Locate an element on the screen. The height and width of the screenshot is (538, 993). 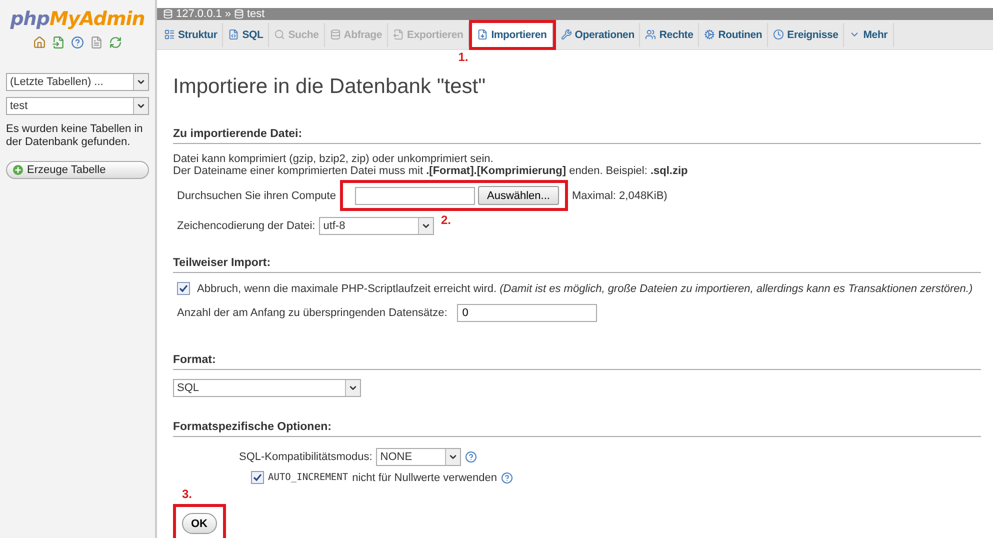
no-tables-message: Es wurden keine Tabellen in der Datenbank gefunden. is located at coordinates (75, 136).